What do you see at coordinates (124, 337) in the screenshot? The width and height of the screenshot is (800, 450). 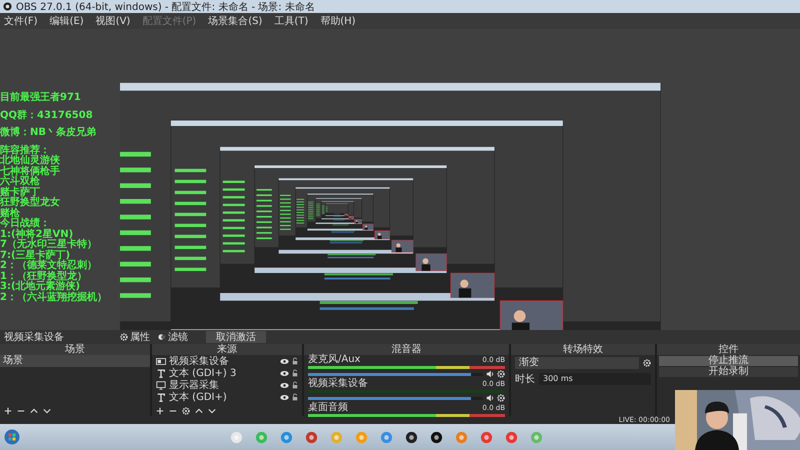 I see `gear-icon` at bounding box center [124, 337].